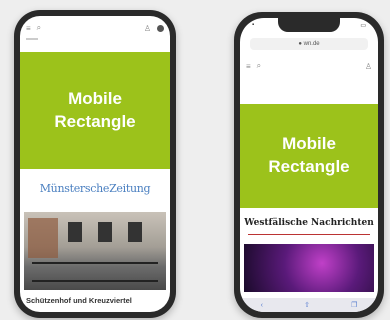 This screenshot has height=320, width=390. Describe the element at coordinates (309, 25) in the screenshot. I see `phone-notch` at that location.